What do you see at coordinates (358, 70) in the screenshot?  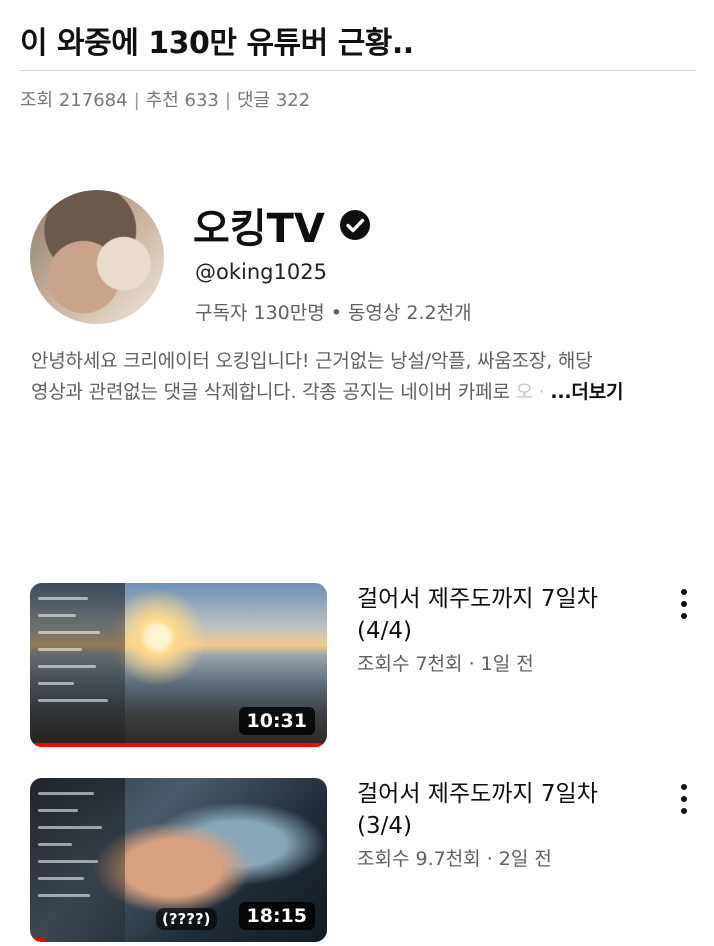 I see `title-divider` at bounding box center [358, 70].